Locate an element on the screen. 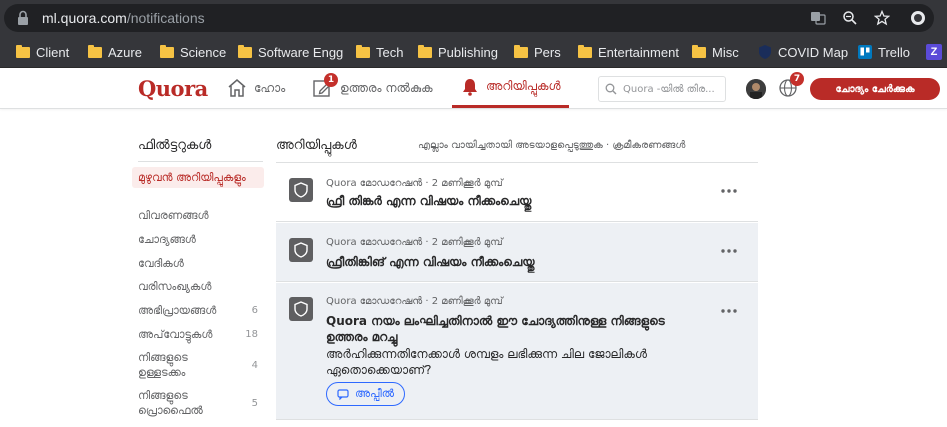 The image size is (947, 427). globe-badge: 7 is located at coordinates (797, 79).